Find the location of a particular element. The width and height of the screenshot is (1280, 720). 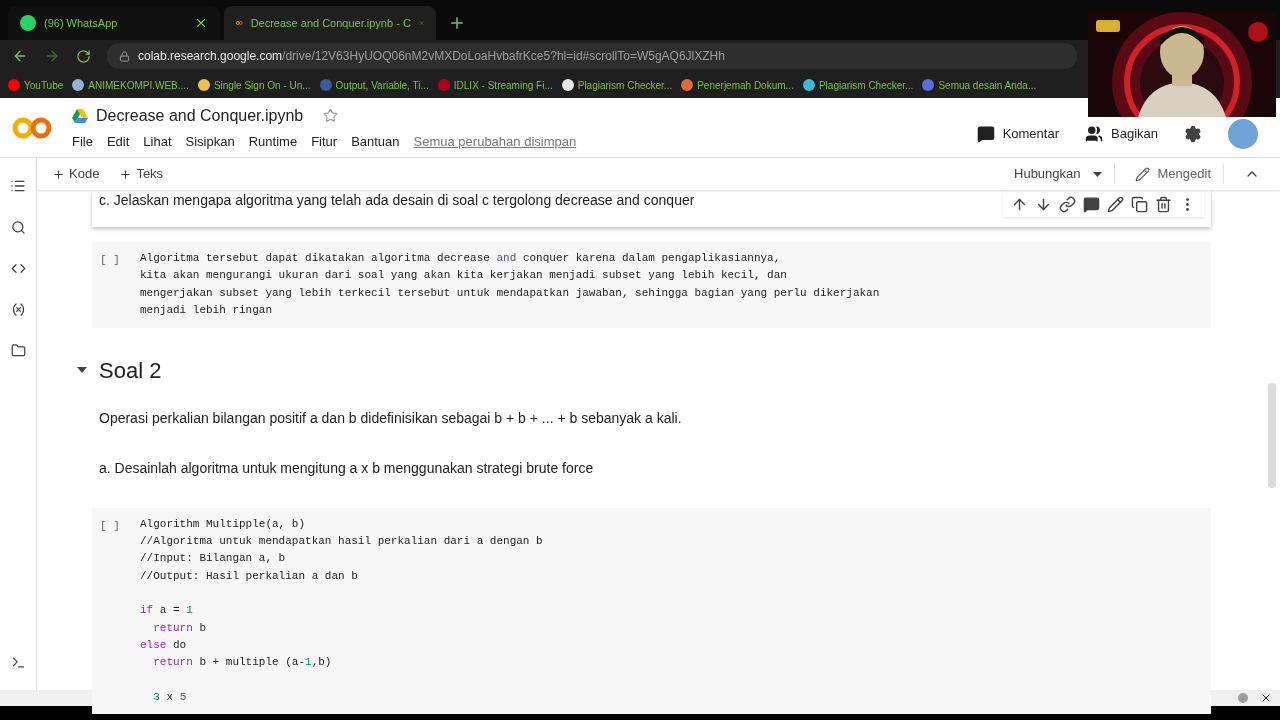

bookmark: YouTube is located at coordinates (36, 85).